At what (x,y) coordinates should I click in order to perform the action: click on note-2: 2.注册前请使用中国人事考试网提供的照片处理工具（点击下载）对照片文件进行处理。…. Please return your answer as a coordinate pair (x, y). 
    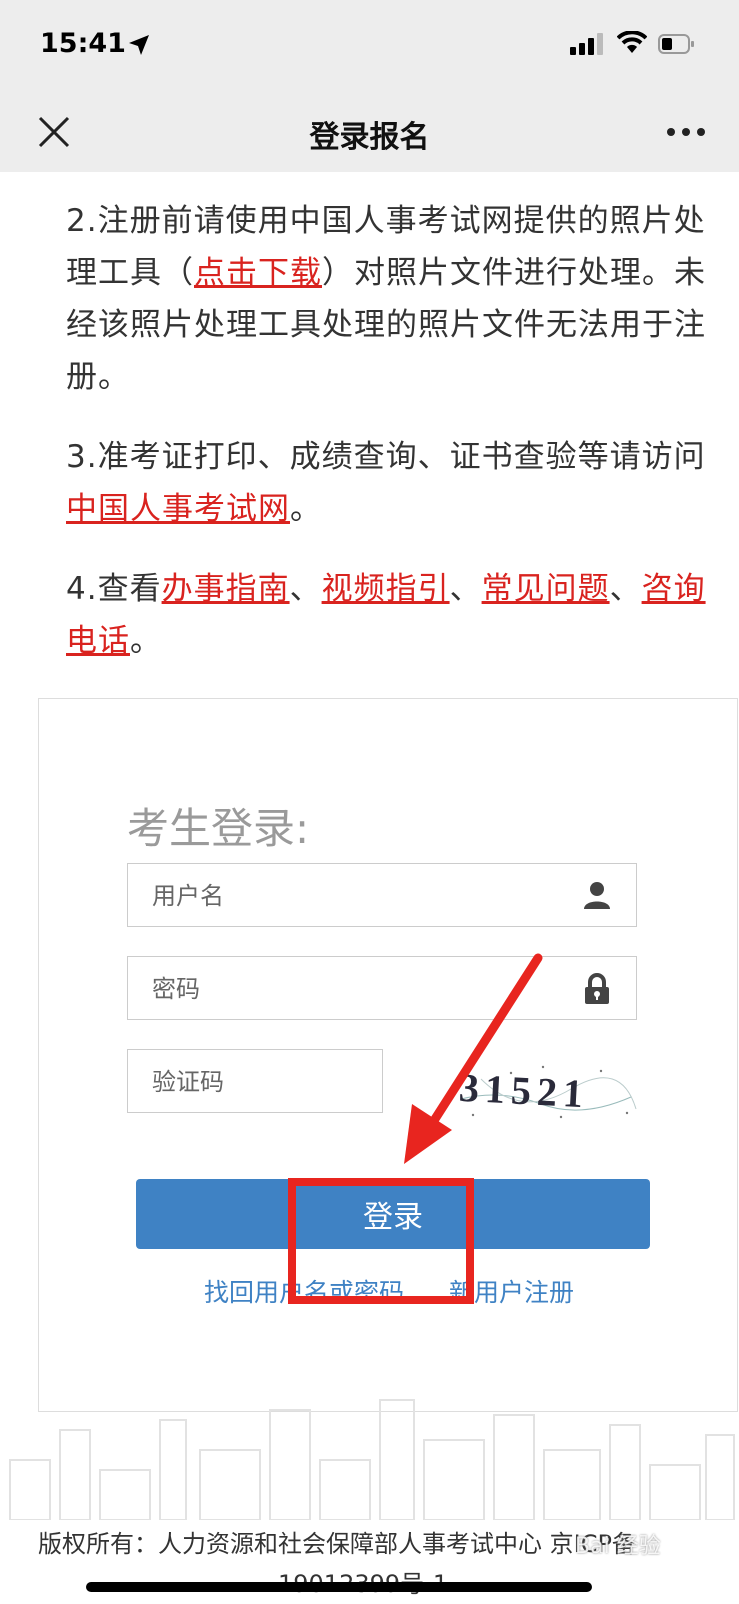
    Looking at the image, I should click on (386, 299).